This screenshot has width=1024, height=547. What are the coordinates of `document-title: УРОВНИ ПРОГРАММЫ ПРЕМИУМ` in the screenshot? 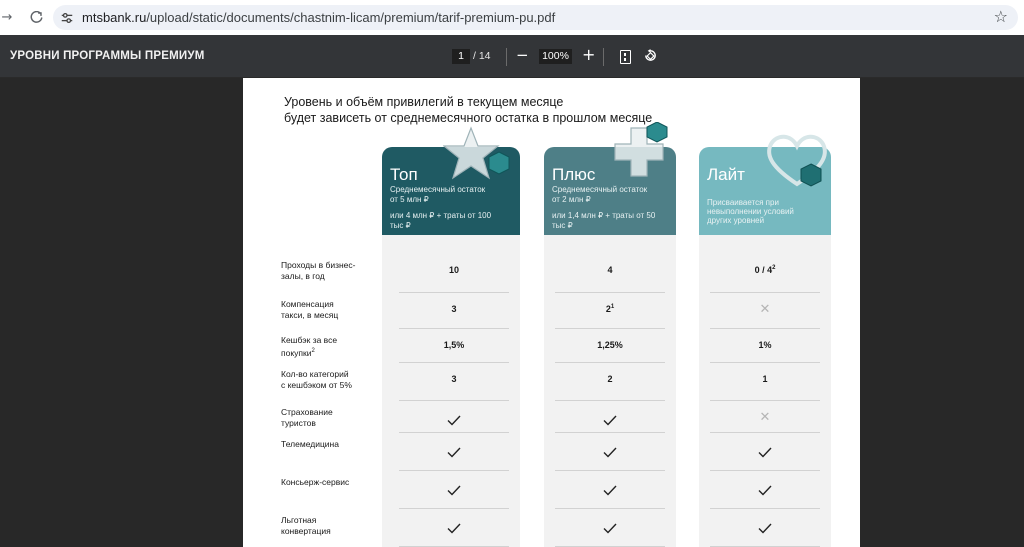 It's located at (107, 56).